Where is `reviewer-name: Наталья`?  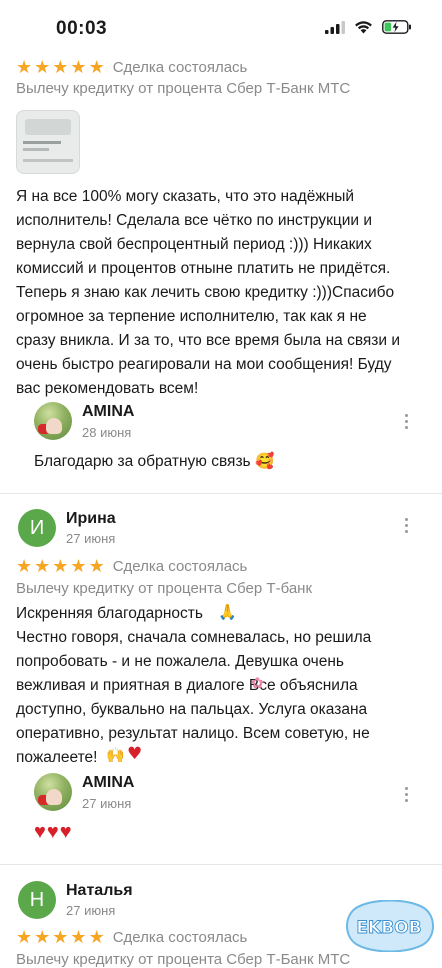
reviewer-name: Наталья is located at coordinates (99, 890).